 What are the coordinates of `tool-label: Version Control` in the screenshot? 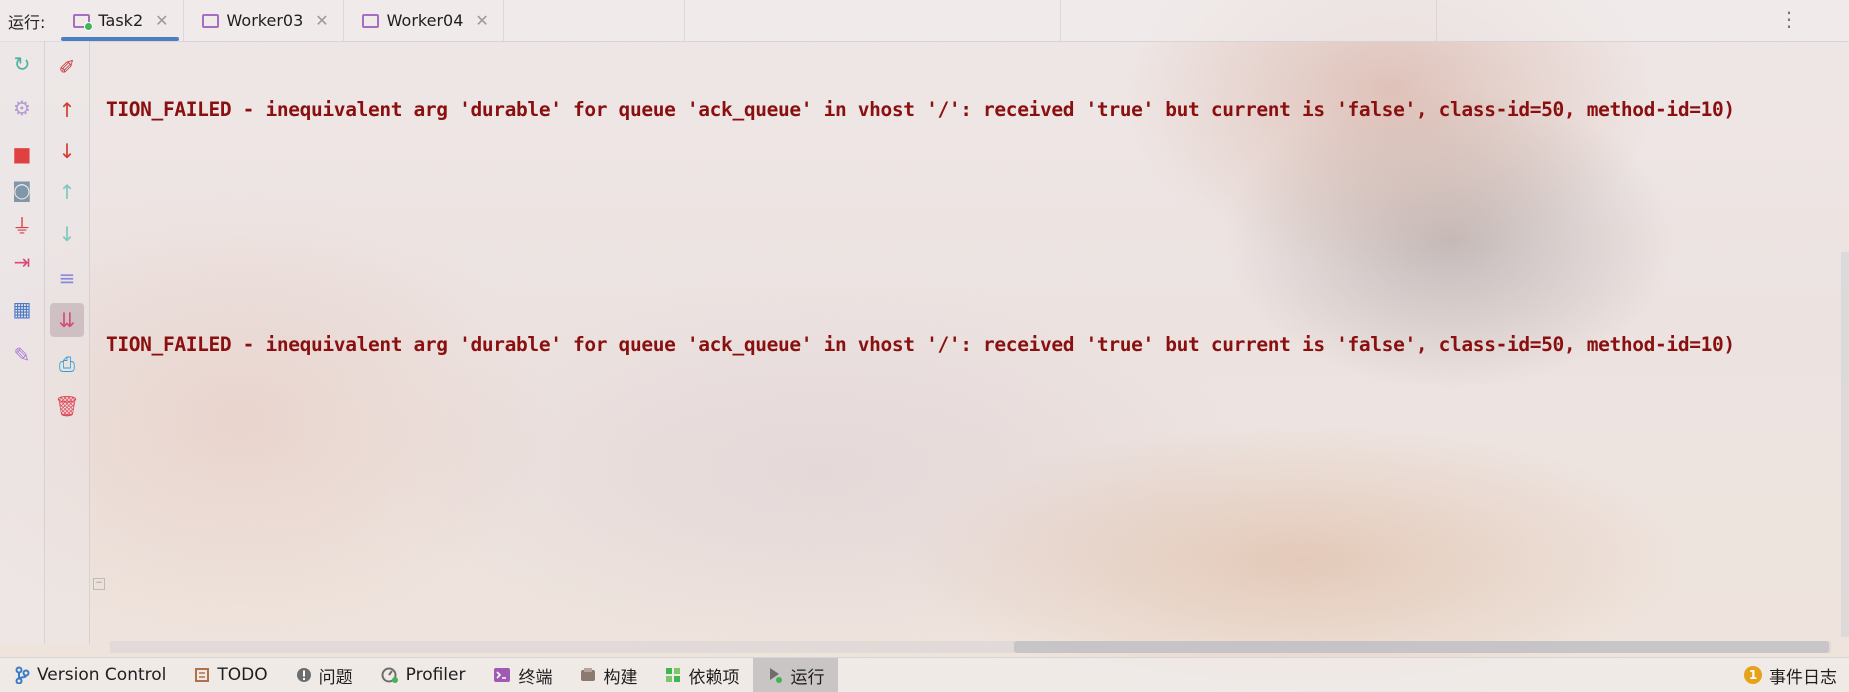 It's located at (102, 675).